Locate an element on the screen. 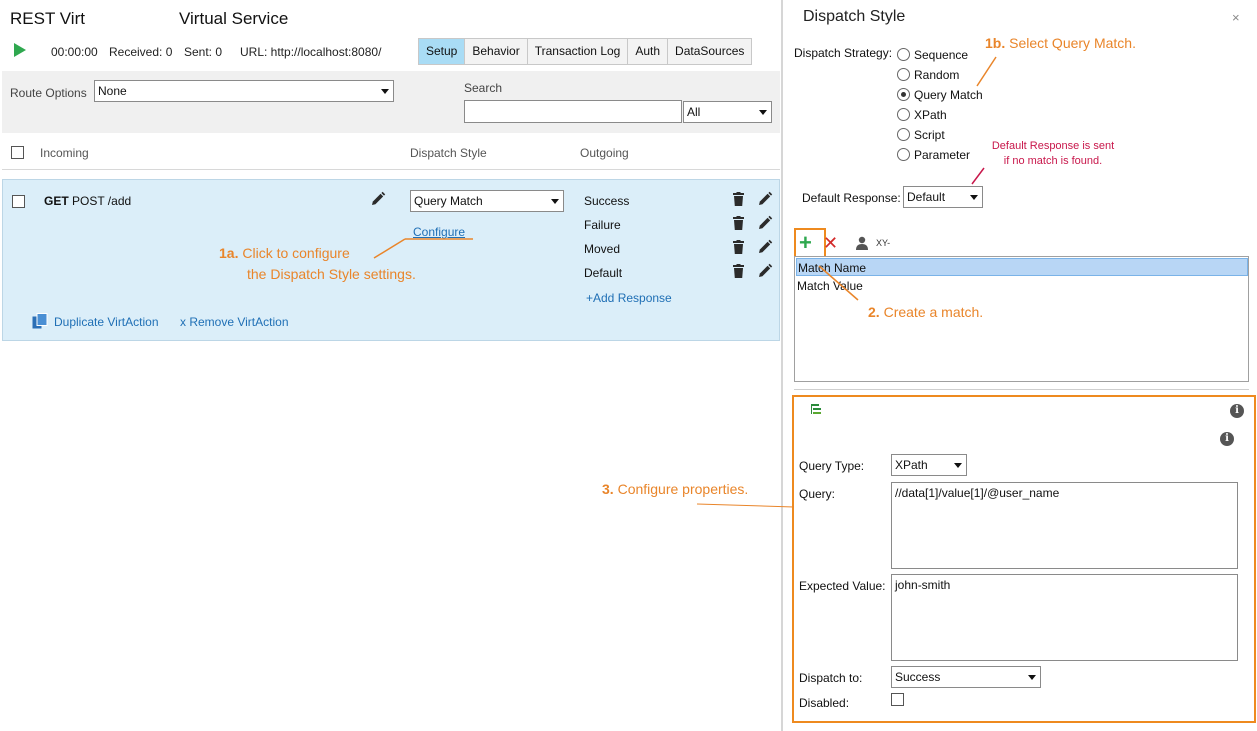 The height and width of the screenshot is (731, 1257). select-all-checkbox is located at coordinates (17, 152).